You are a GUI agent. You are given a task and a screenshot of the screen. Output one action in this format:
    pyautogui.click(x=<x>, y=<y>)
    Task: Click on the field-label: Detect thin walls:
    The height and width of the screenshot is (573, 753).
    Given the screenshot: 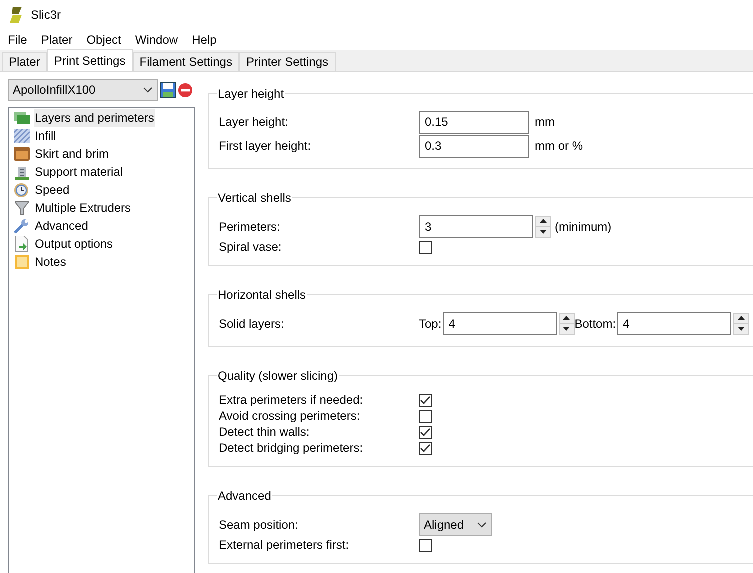 What is the action you would take?
    pyautogui.click(x=265, y=432)
    